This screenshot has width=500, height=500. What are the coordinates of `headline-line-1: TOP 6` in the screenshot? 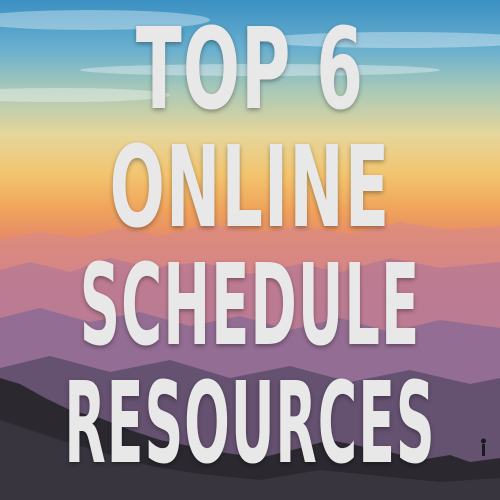 It's located at (250, 70).